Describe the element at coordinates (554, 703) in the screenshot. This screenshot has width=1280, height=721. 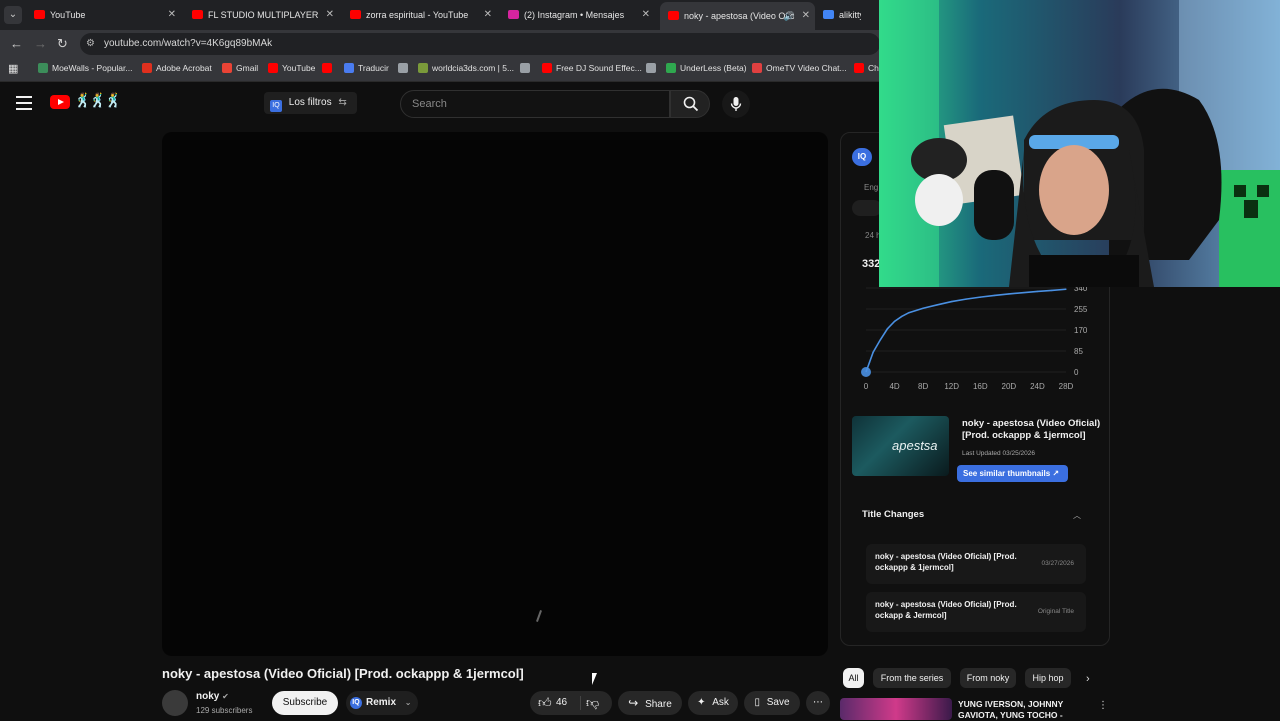
I see `like-button: 👍︎ 46` at that location.